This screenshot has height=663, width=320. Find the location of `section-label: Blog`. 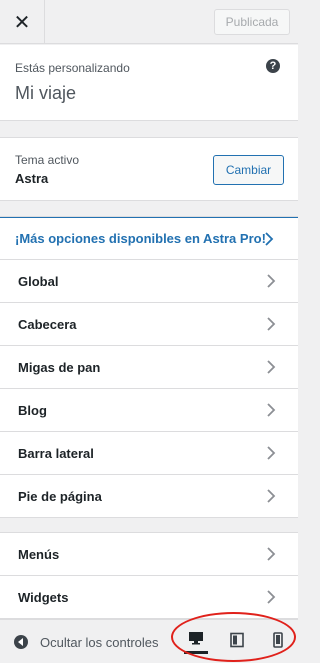

section-label: Blog is located at coordinates (32, 410).